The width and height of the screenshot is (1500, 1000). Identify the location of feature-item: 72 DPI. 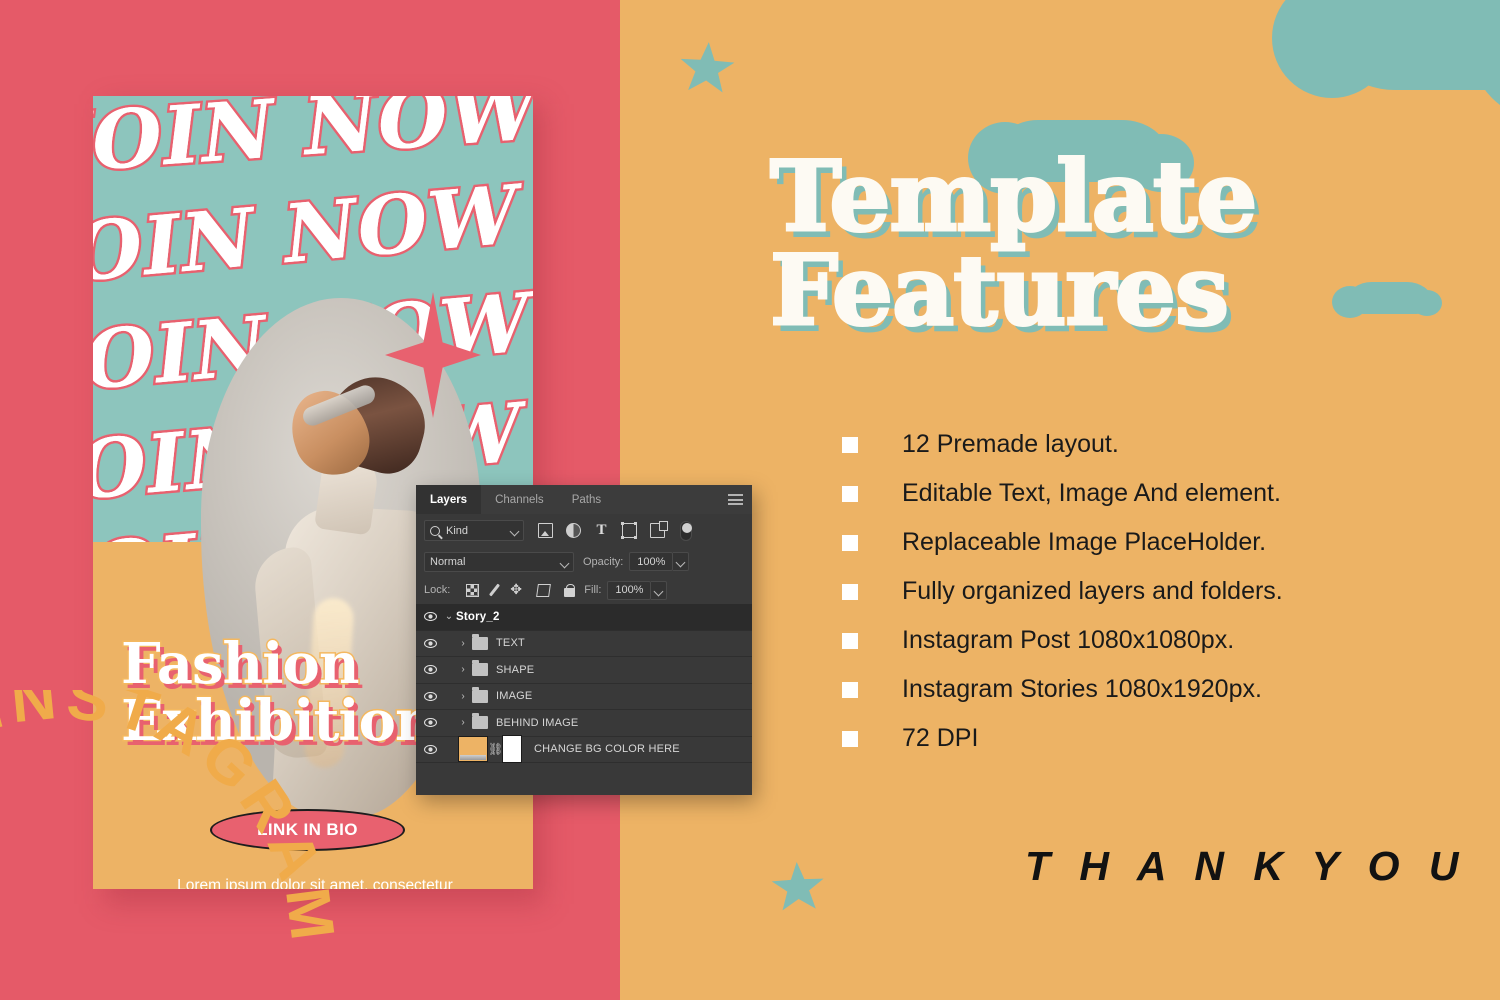
(1162, 738).